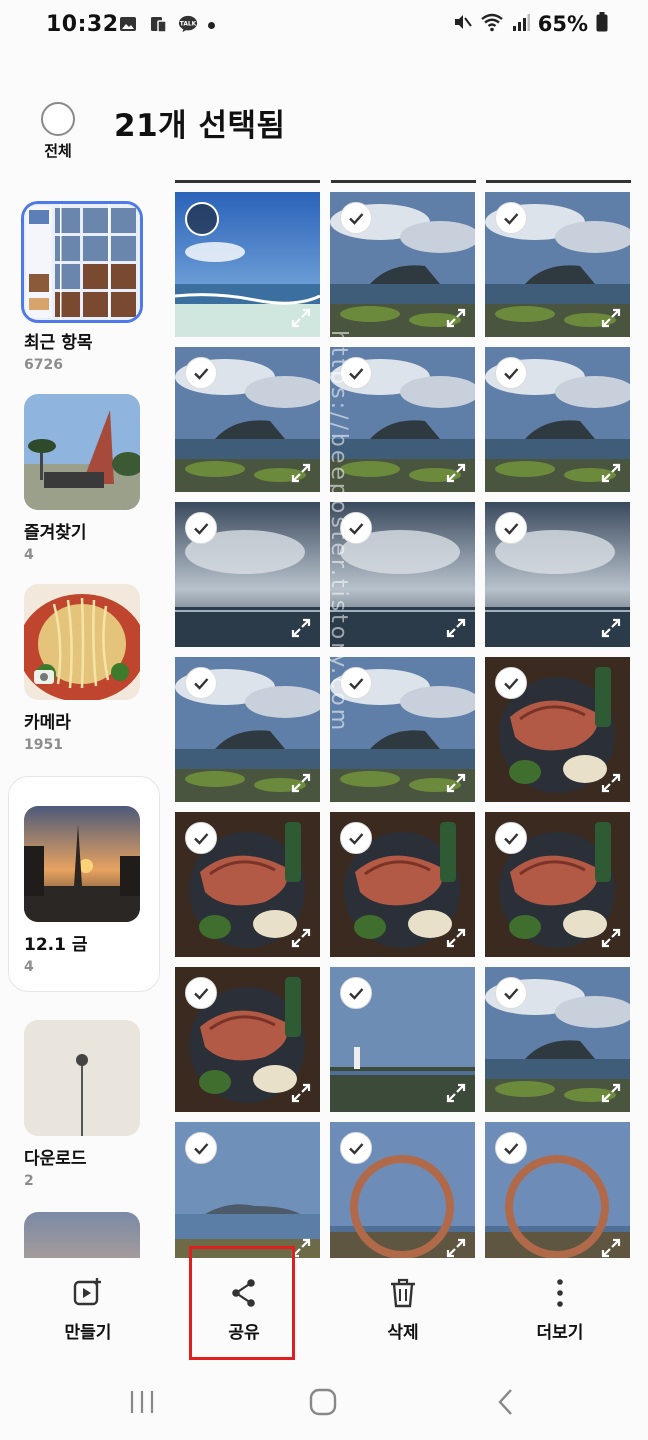 This screenshot has height=1440, width=648. I want to click on battery-percent: 65%, so click(562, 24).